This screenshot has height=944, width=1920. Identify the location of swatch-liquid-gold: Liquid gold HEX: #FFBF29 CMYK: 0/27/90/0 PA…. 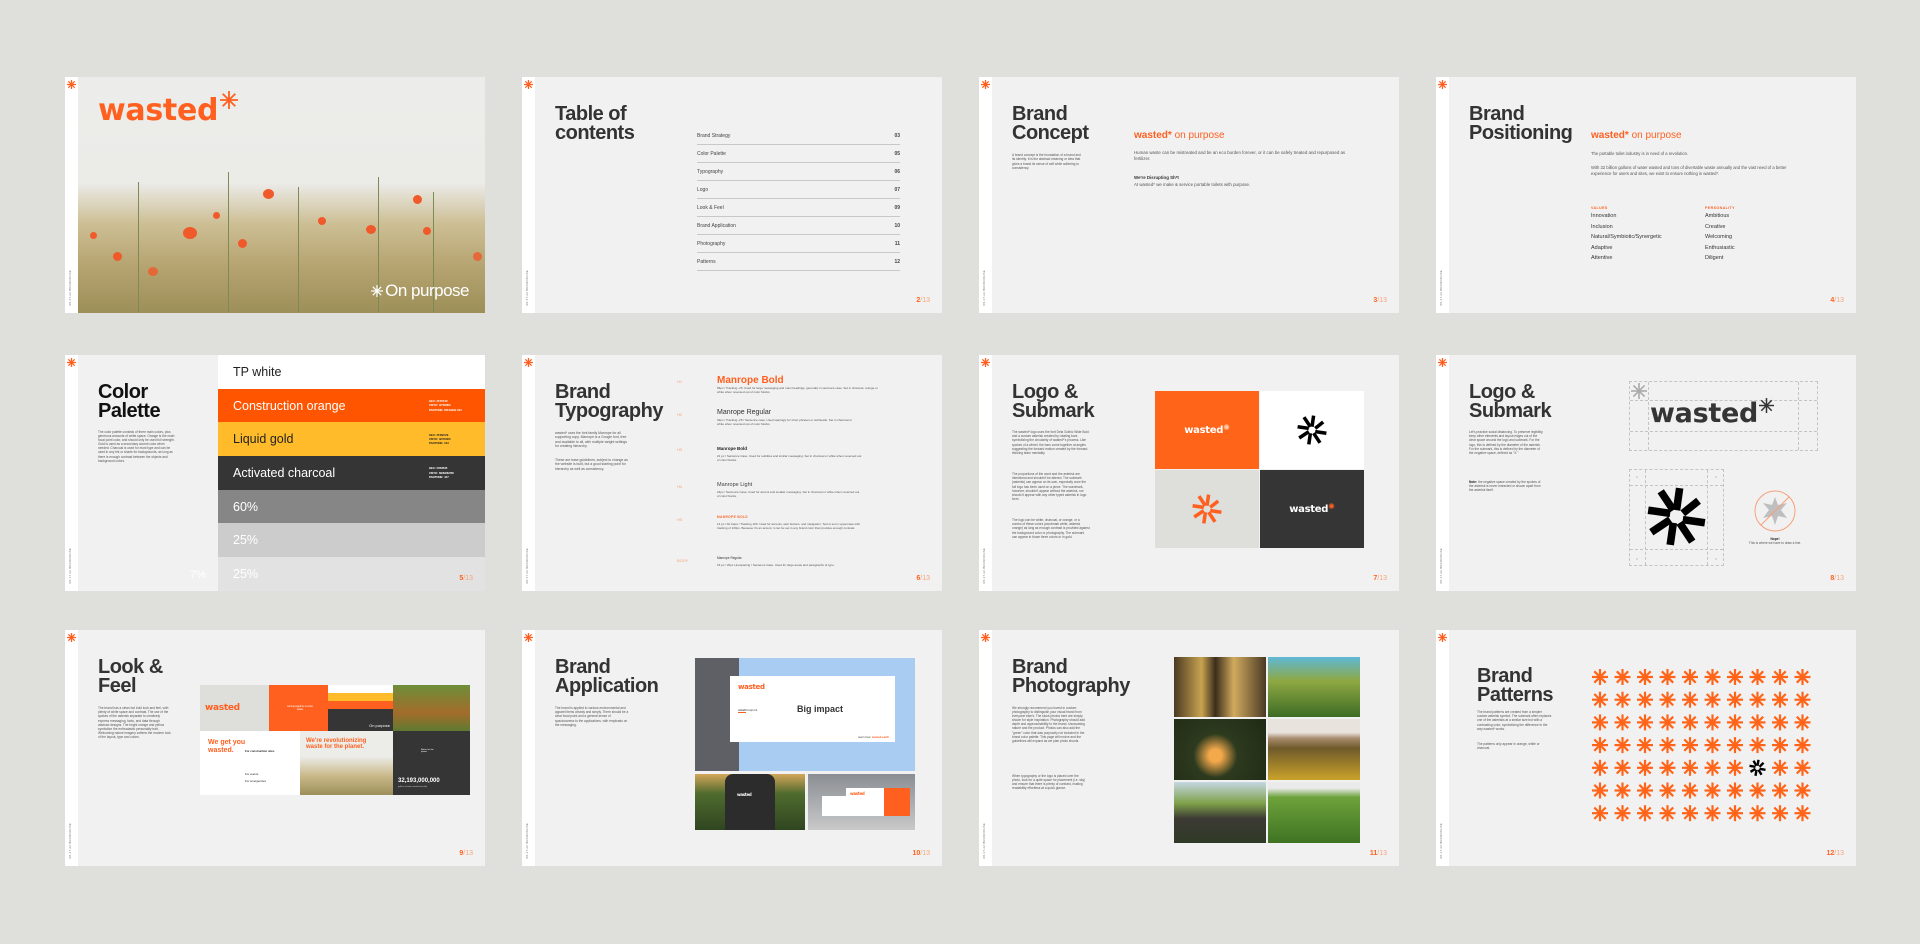
(351, 439).